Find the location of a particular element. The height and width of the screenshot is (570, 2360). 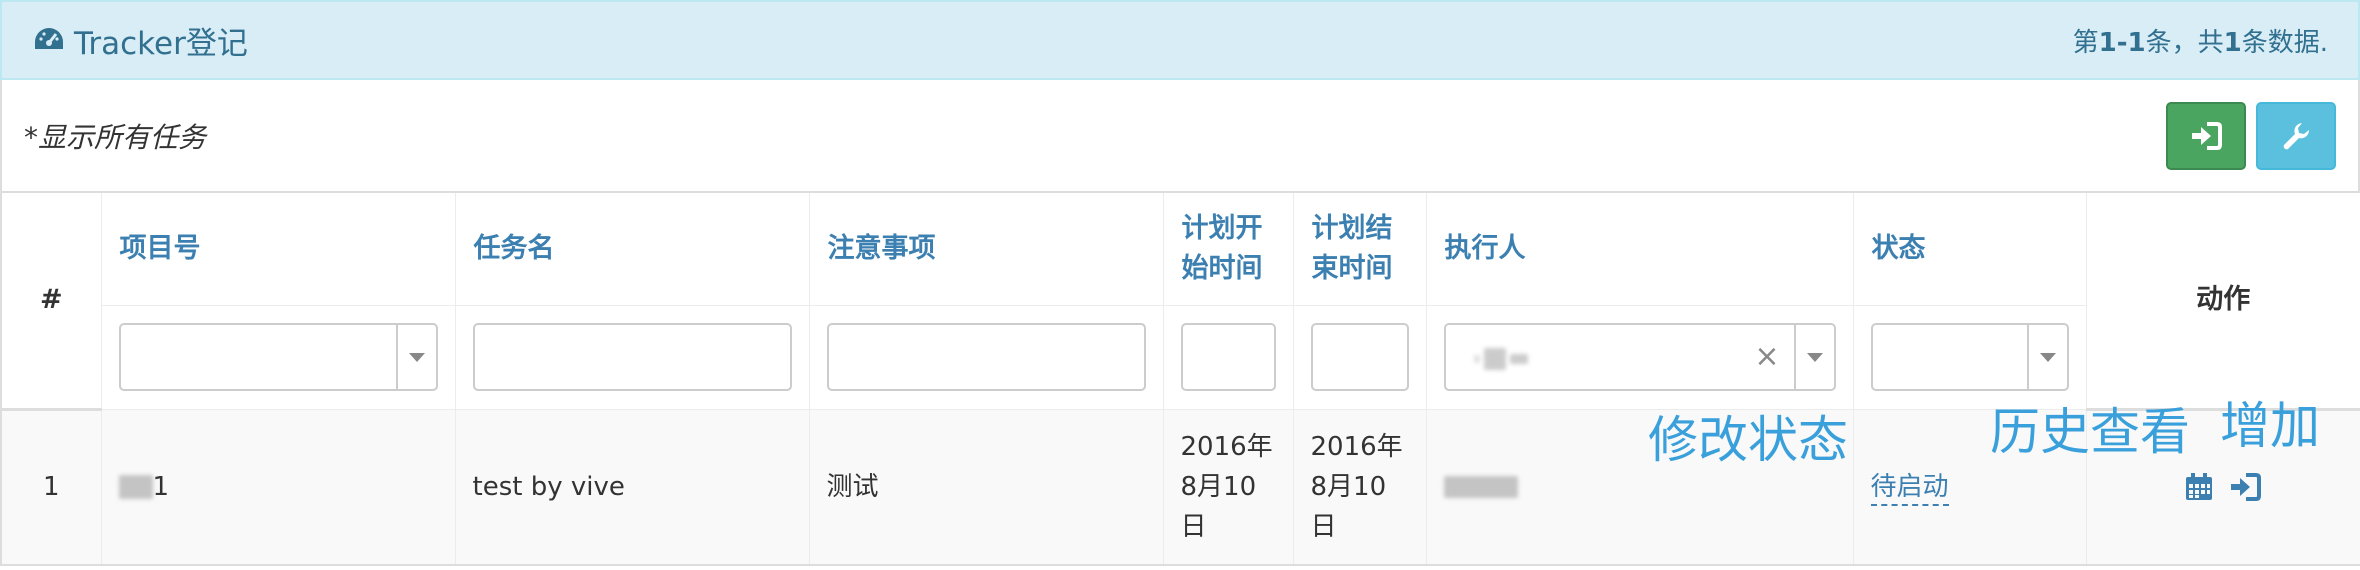

summary-suffix: 条数据. is located at coordinates (2284, 42).